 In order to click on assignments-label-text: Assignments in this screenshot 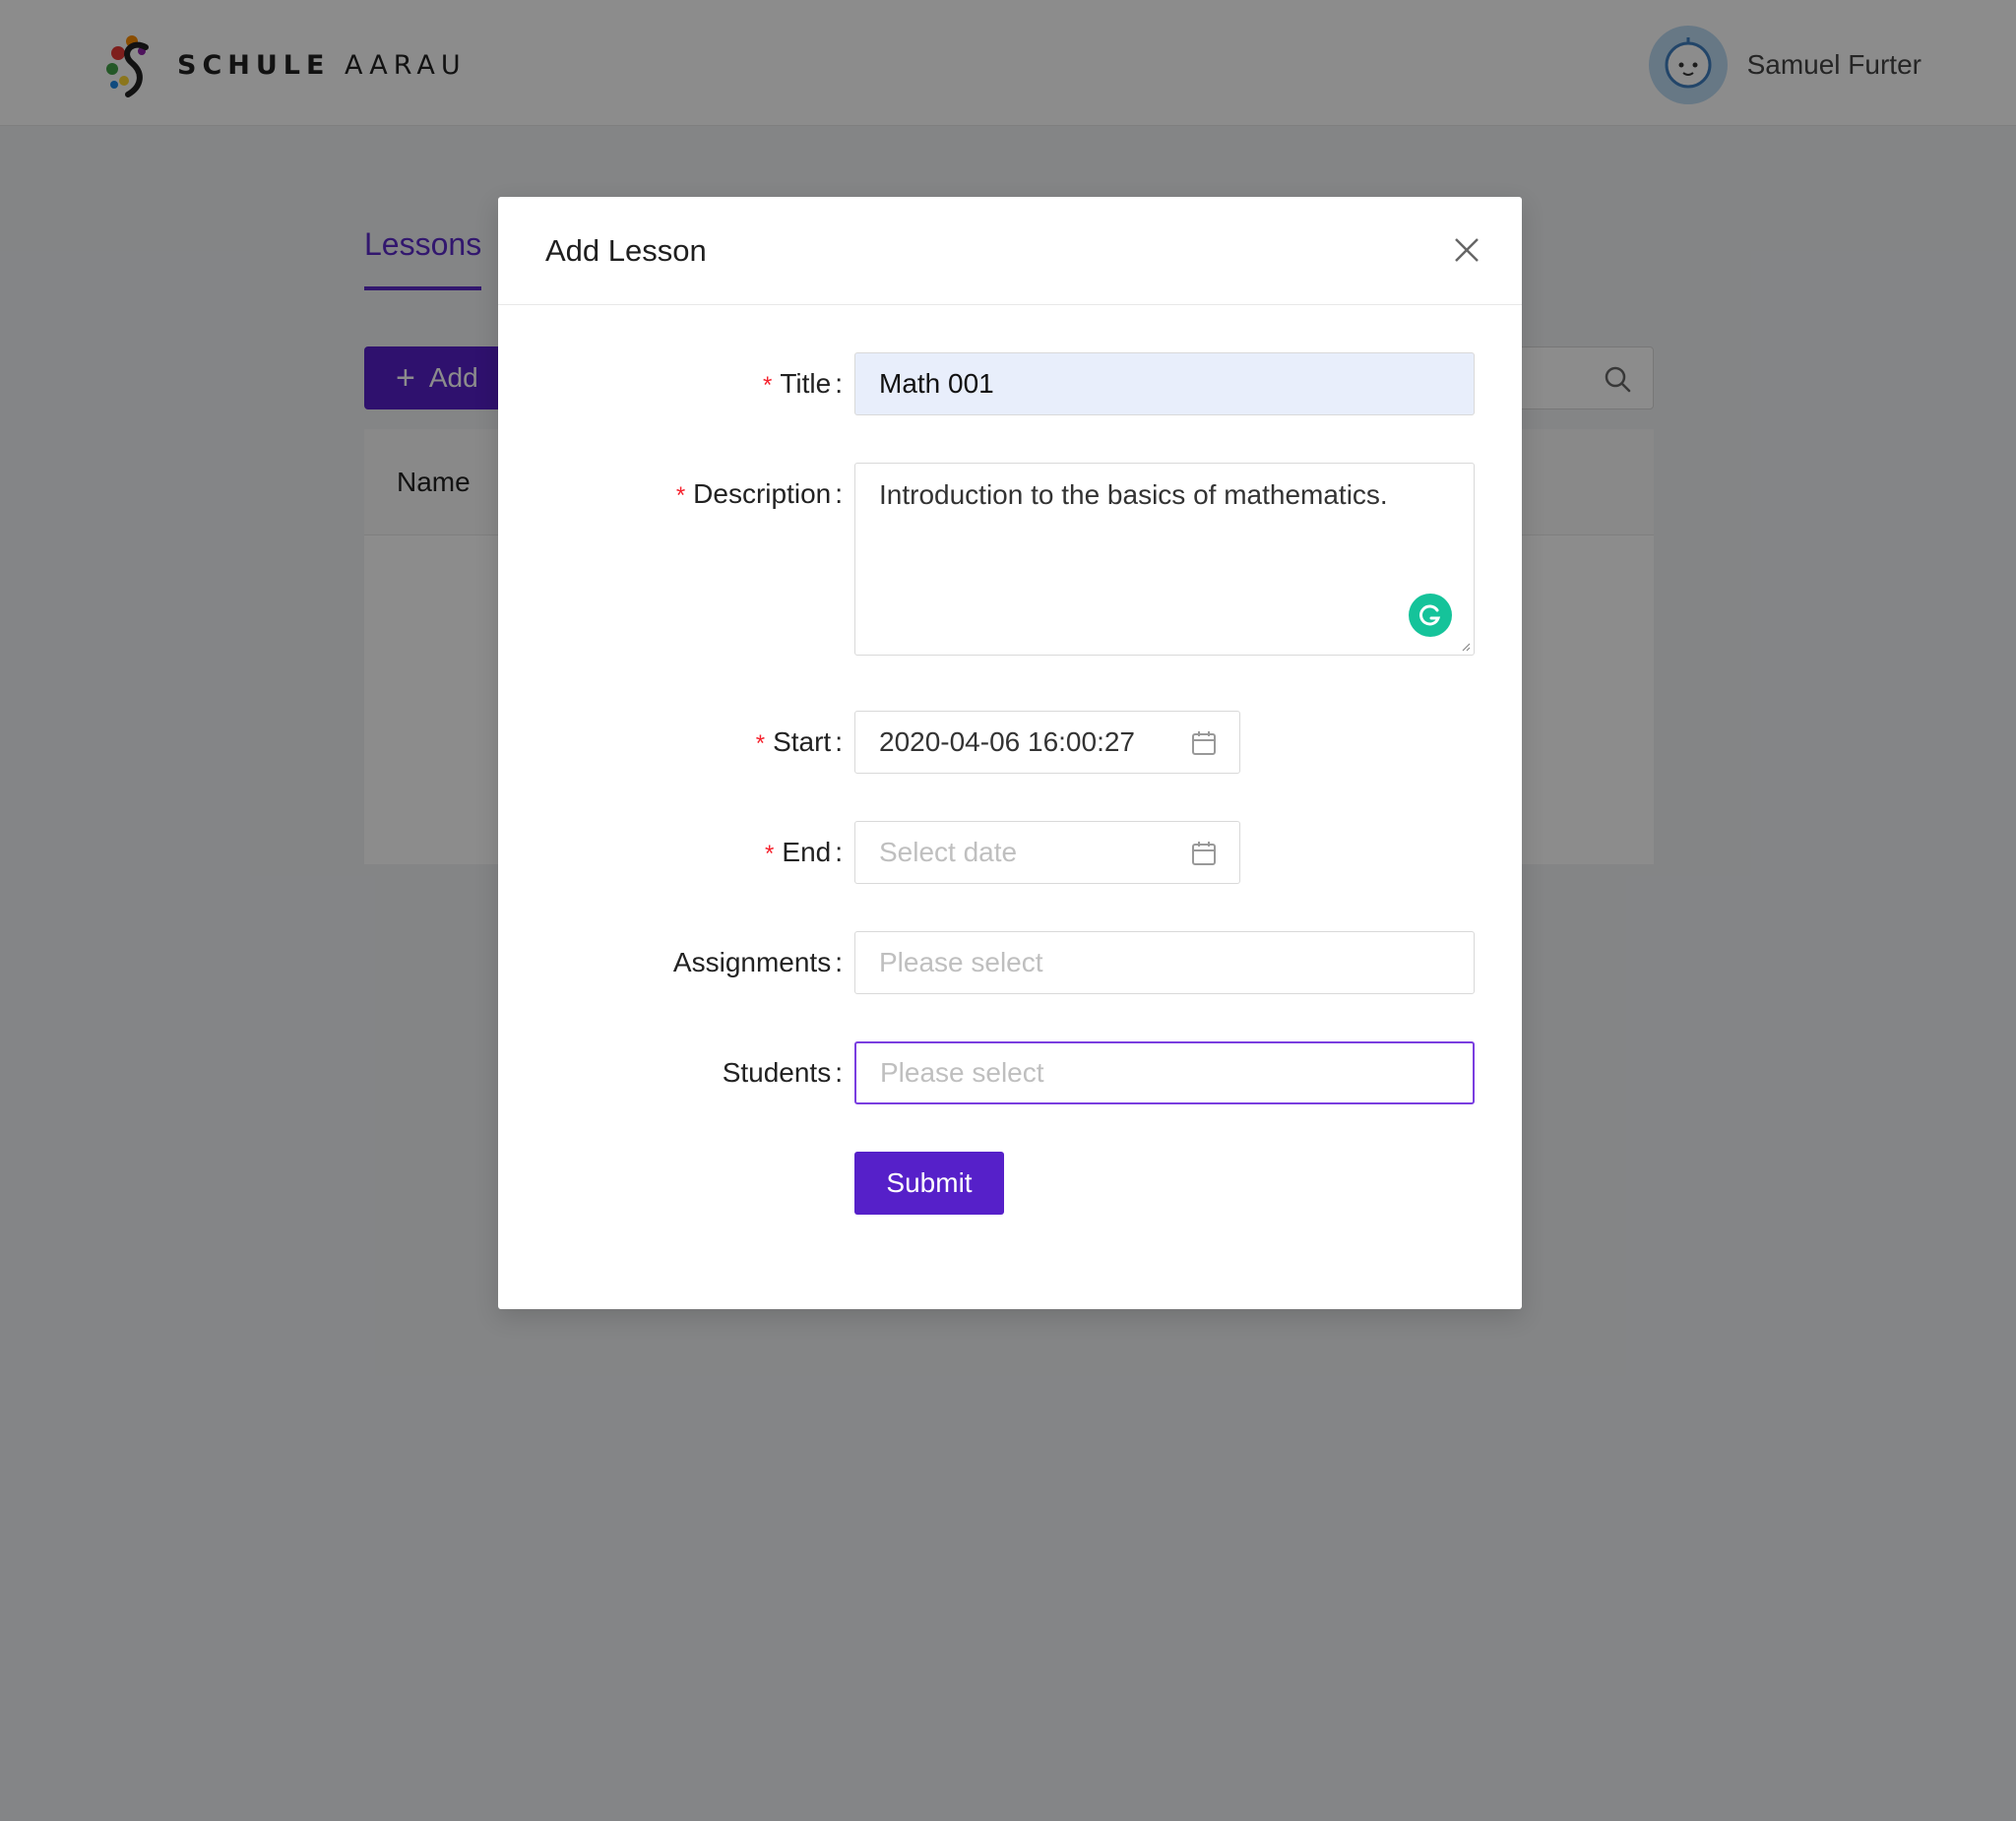, I will do `click(752, 962)`.